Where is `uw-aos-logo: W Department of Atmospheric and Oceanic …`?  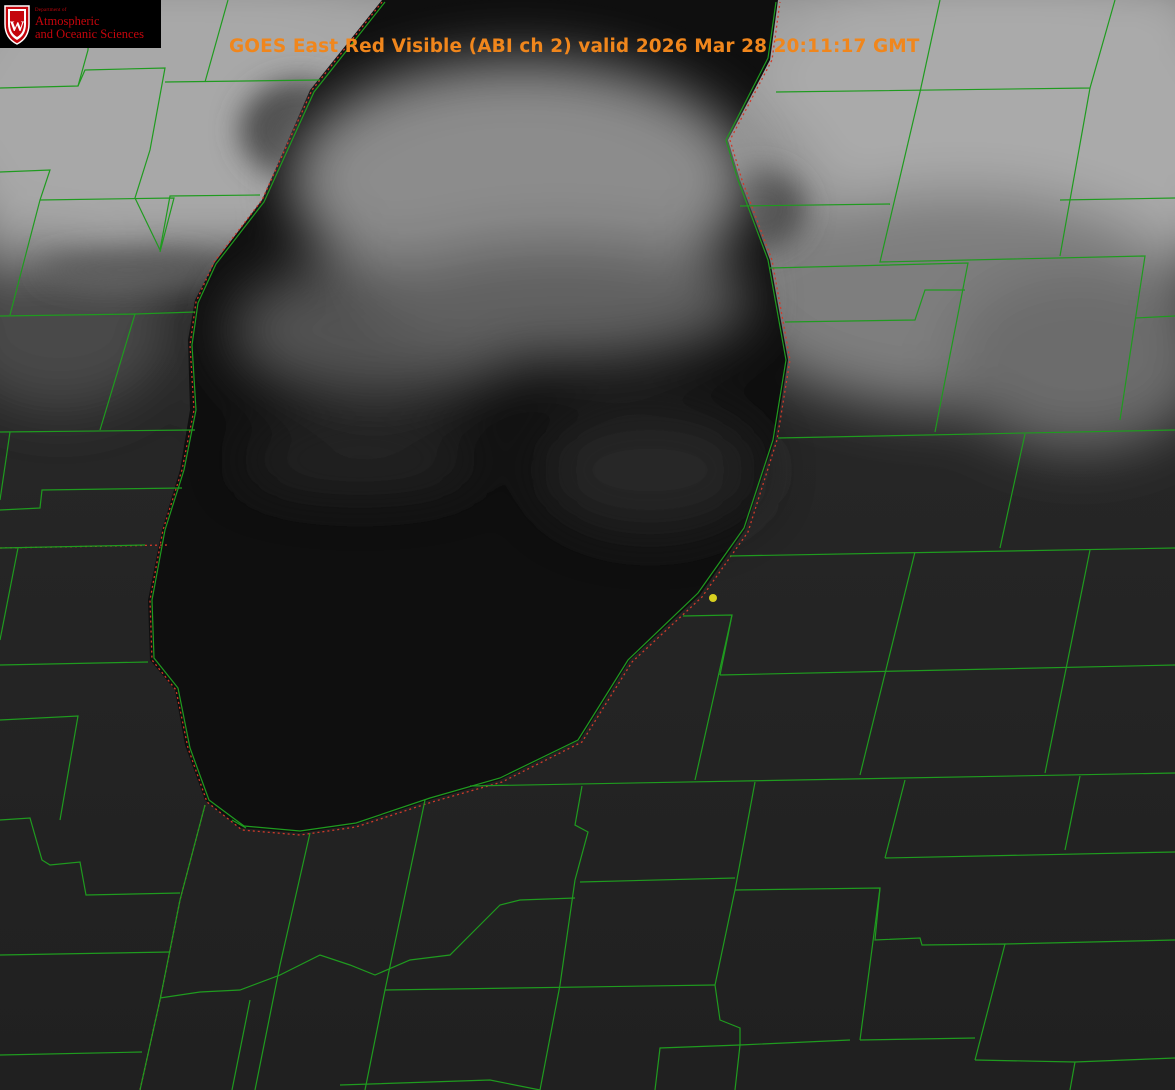
uw-aos-logo: W Department of Atmospheric and Oceanic … is located at coordinates (80, 24).